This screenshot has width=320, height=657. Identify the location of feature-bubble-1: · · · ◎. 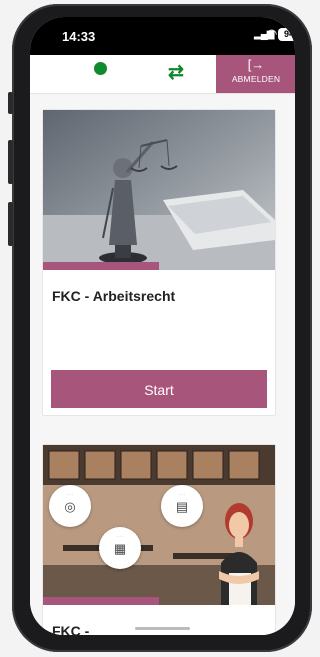
(70, 506).